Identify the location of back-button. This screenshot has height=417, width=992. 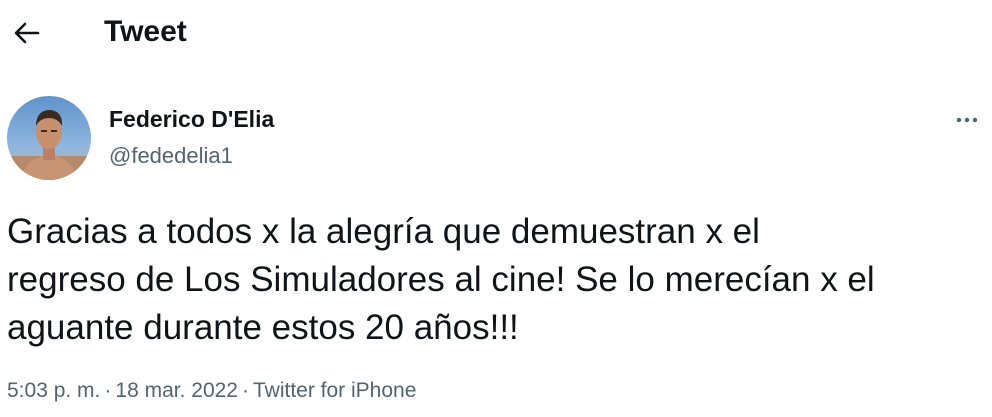
(27, 33).